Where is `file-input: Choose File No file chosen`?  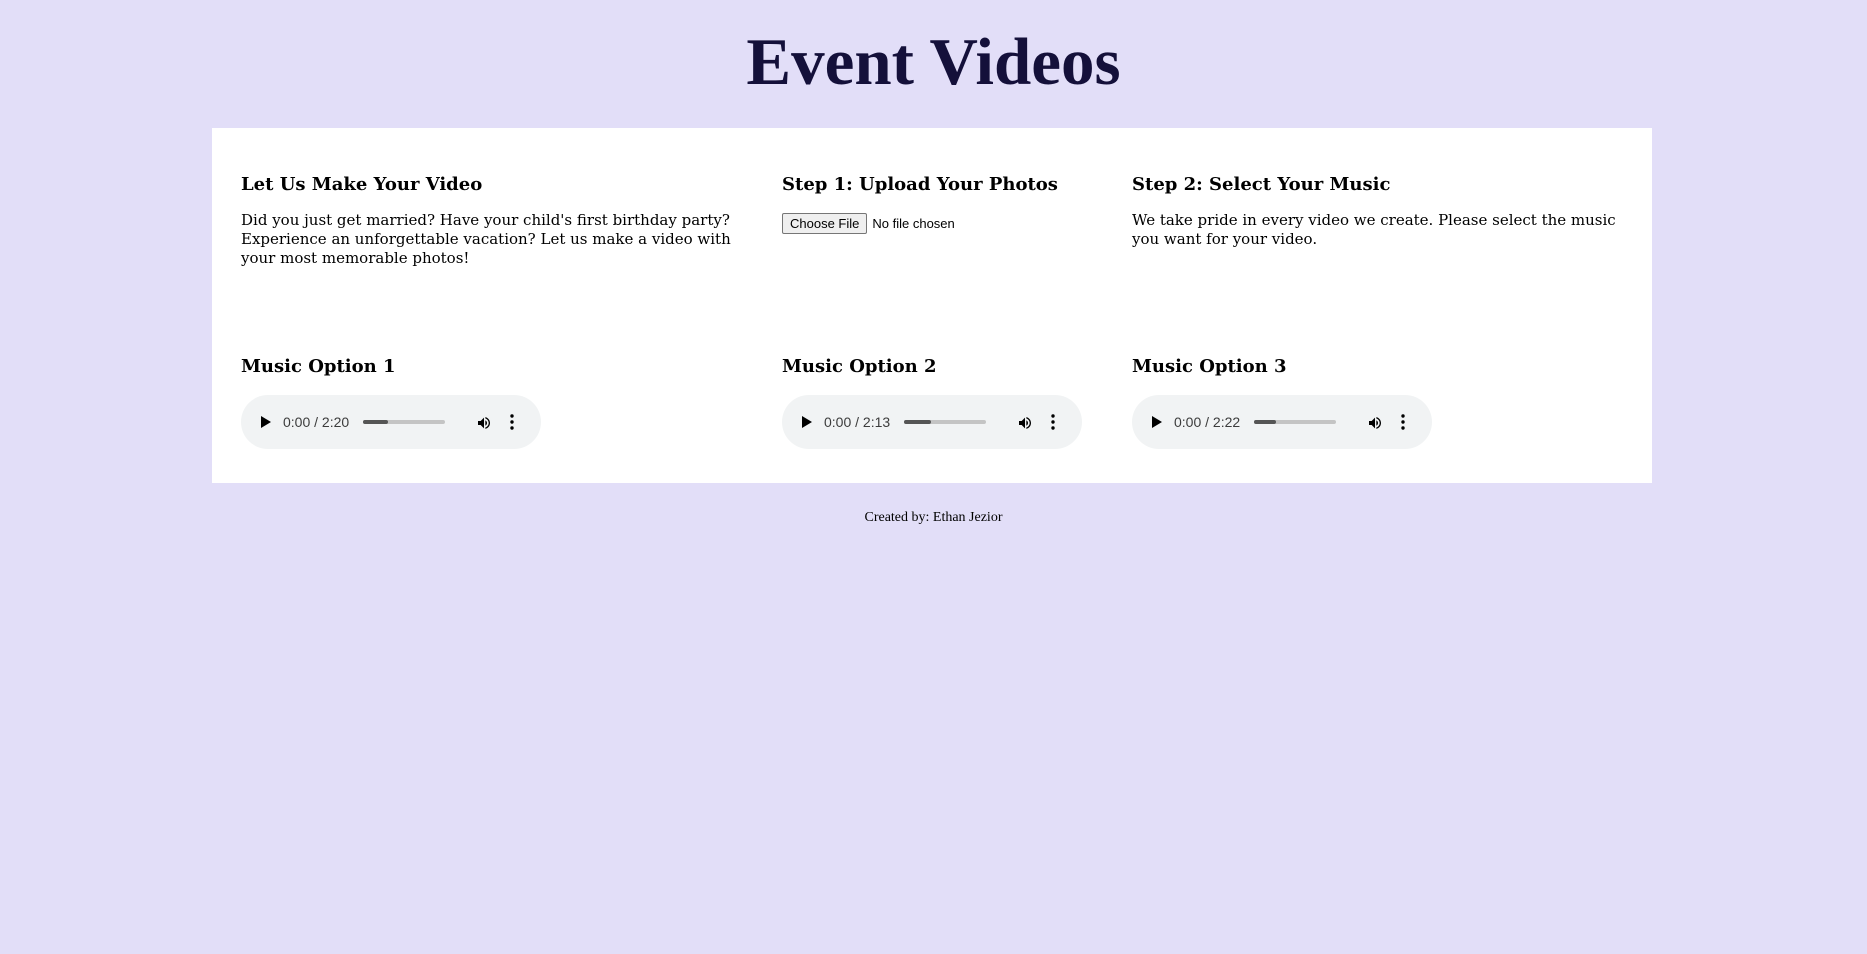
file-input: Choose File No file chosen is located at coordinates (920, 223).